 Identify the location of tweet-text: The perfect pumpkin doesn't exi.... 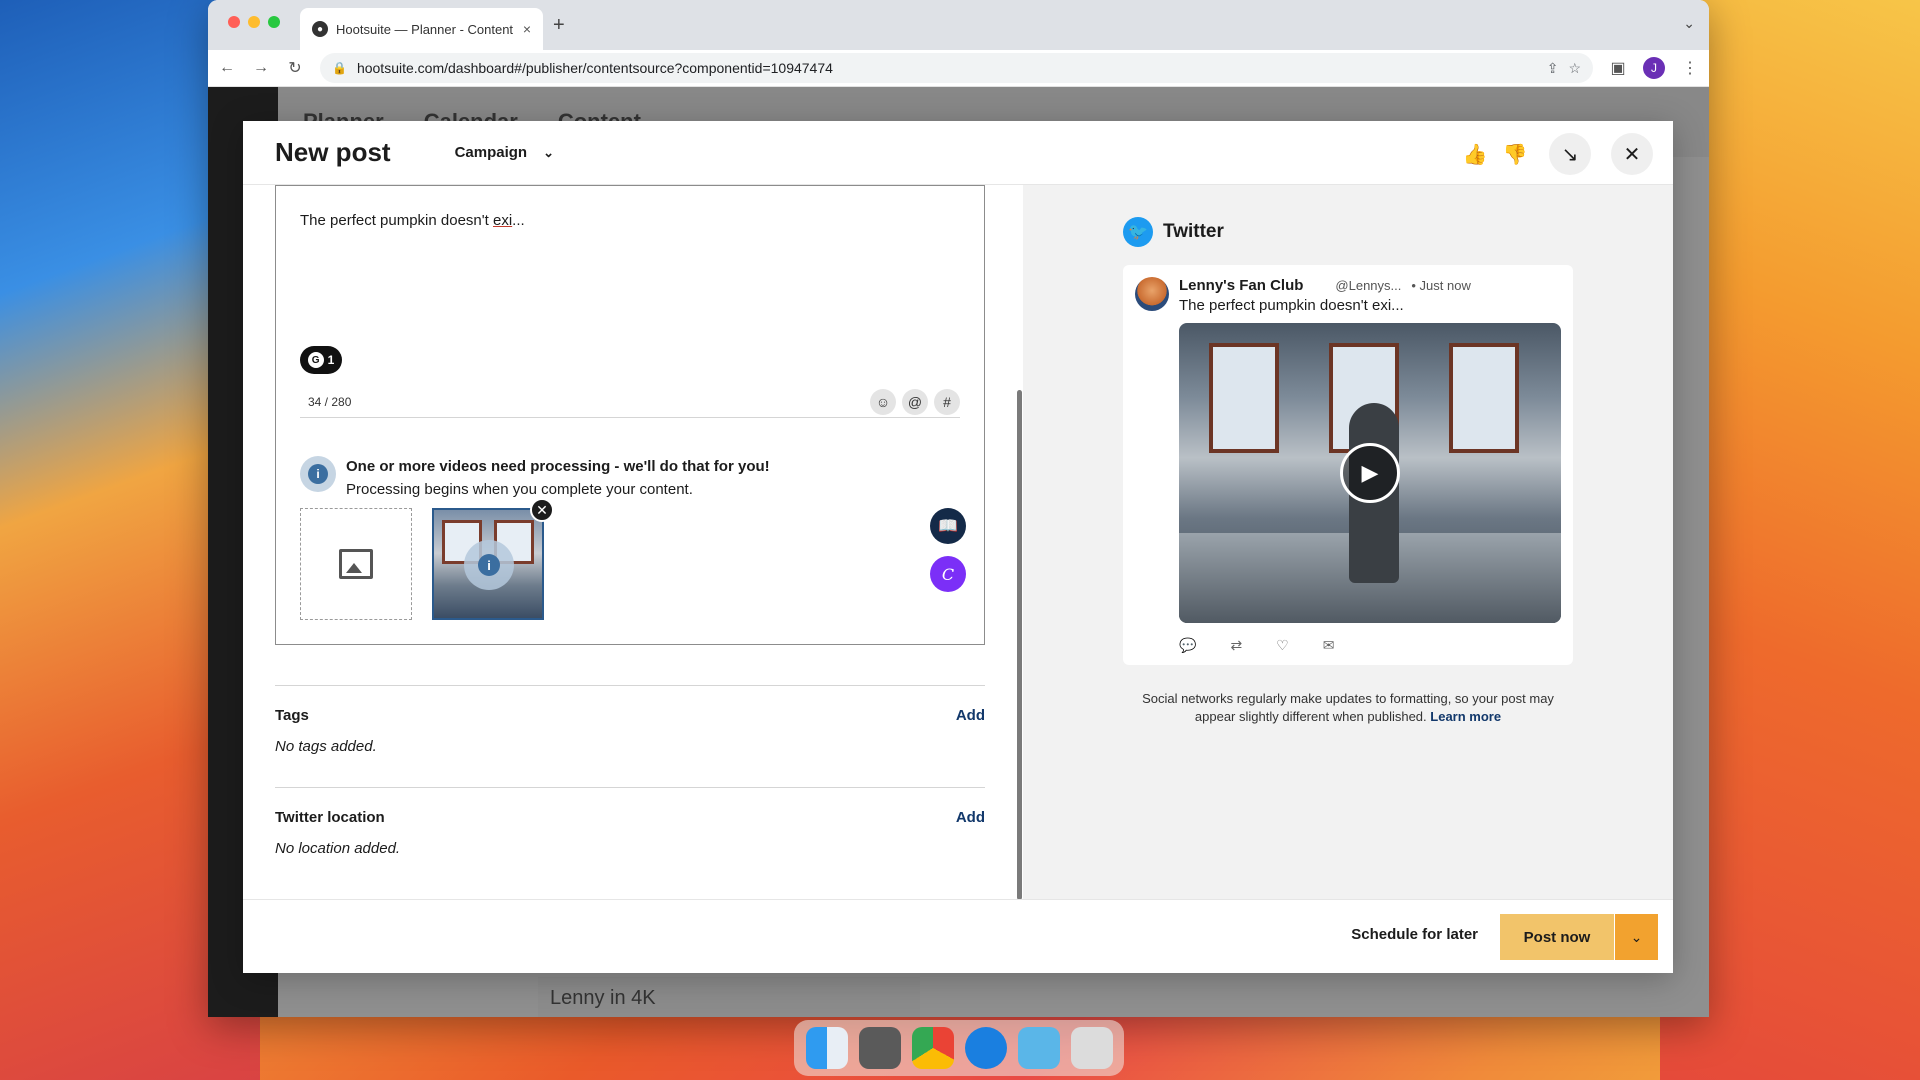
(1291, 305).